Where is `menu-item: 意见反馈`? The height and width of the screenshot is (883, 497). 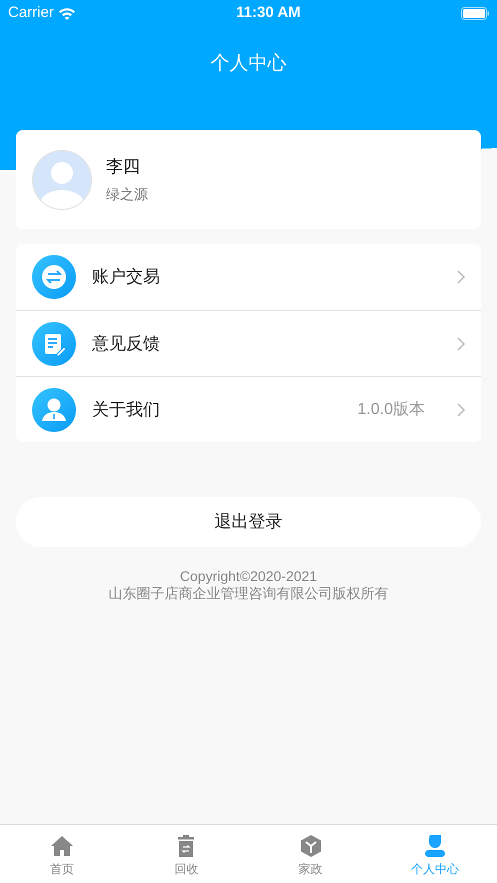
menu-item: 意见反馈 is located at coordinates (248, 343).